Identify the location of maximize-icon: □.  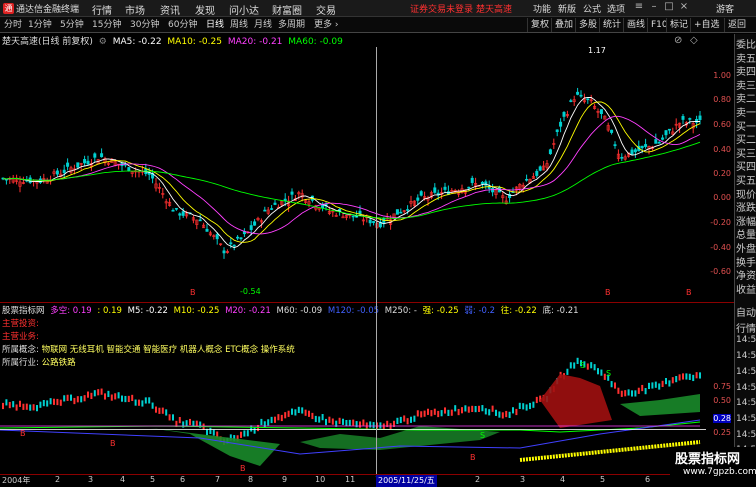
(669, 7).